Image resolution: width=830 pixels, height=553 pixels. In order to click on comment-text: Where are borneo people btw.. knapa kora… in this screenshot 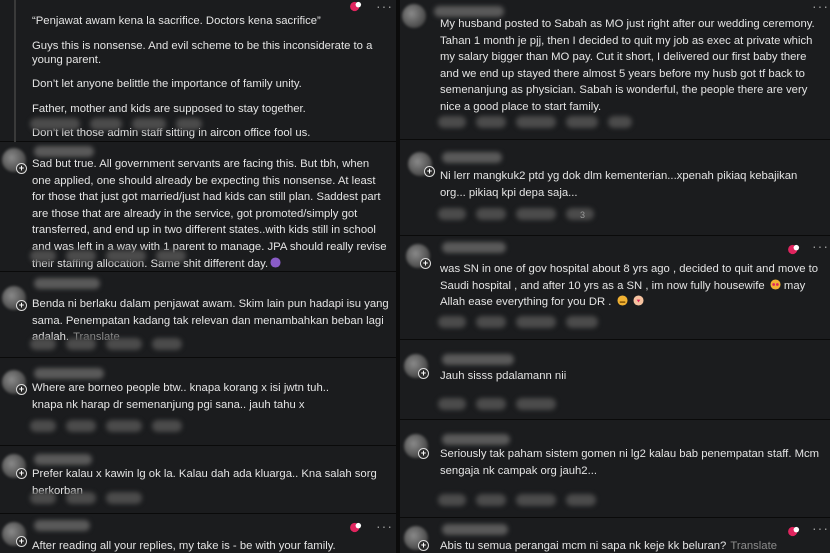, I will do `click(197, 396)`.